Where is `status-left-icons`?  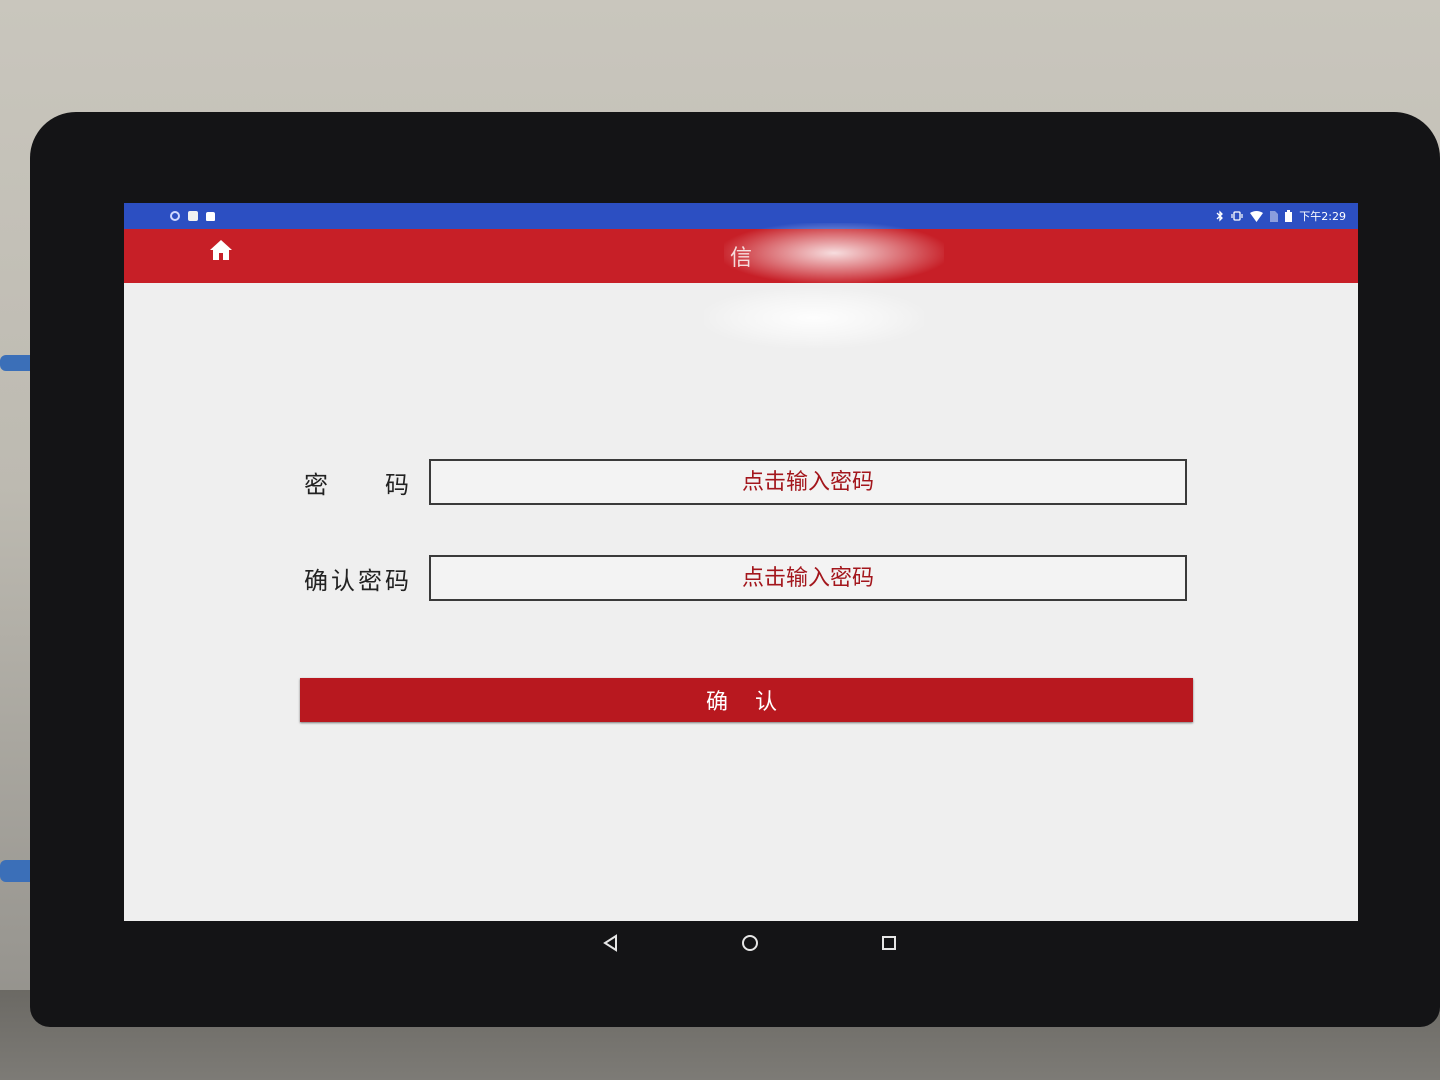
status-left-icons is located at coordinates (192, 216).